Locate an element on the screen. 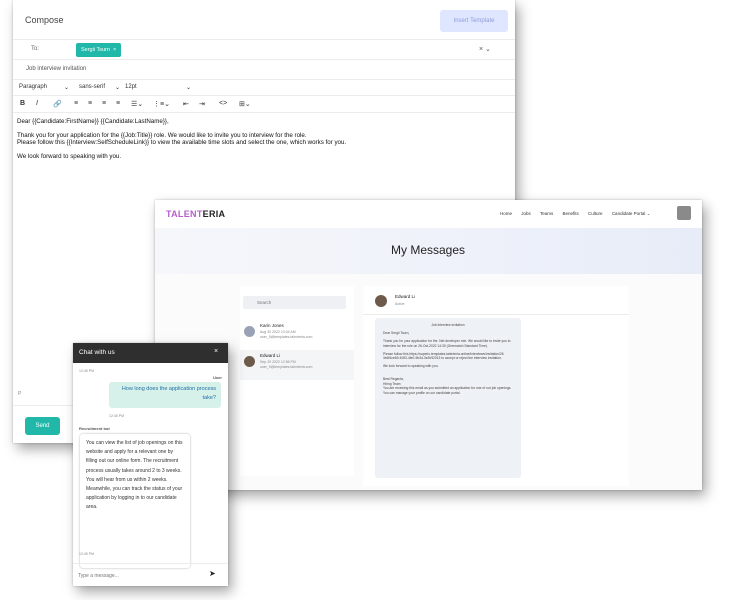  user-avatar is located at coordinates (684, 213).